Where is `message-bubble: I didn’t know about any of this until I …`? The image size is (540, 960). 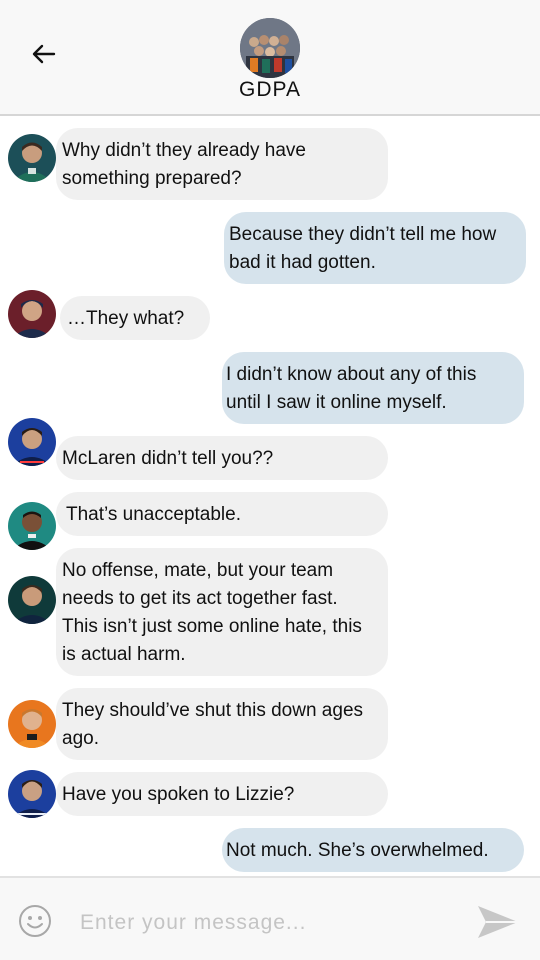
message-bubble: I didn’t know about any of this until I … is located at coordinates (373, 388).